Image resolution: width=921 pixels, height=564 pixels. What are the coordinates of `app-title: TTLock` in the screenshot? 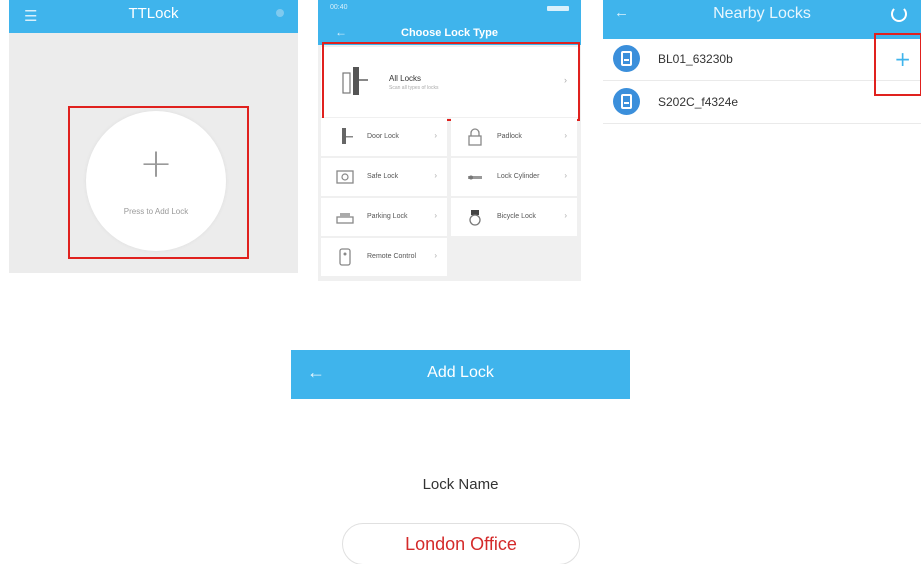 It's located at (153, 13).